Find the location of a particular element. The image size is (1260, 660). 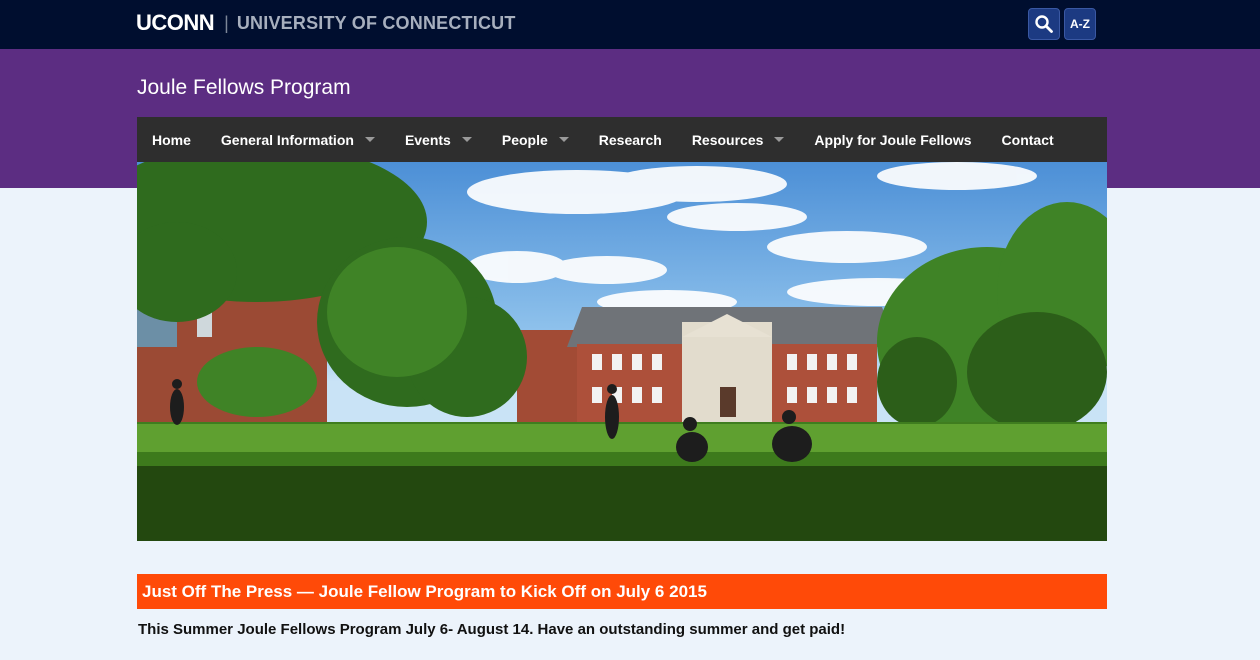

nav-item-apply: Apply for Joule Fellows is located at coordinates (892, 139).